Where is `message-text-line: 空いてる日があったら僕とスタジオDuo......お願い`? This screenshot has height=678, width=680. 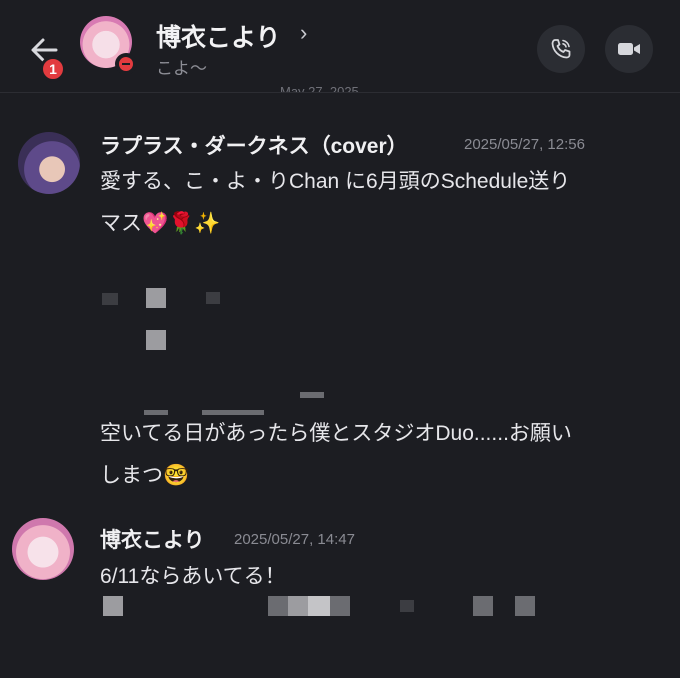
message-text-line: 空いてる日があったら僕とスタジオDuo......お願い is located at coordinates (336, 433).